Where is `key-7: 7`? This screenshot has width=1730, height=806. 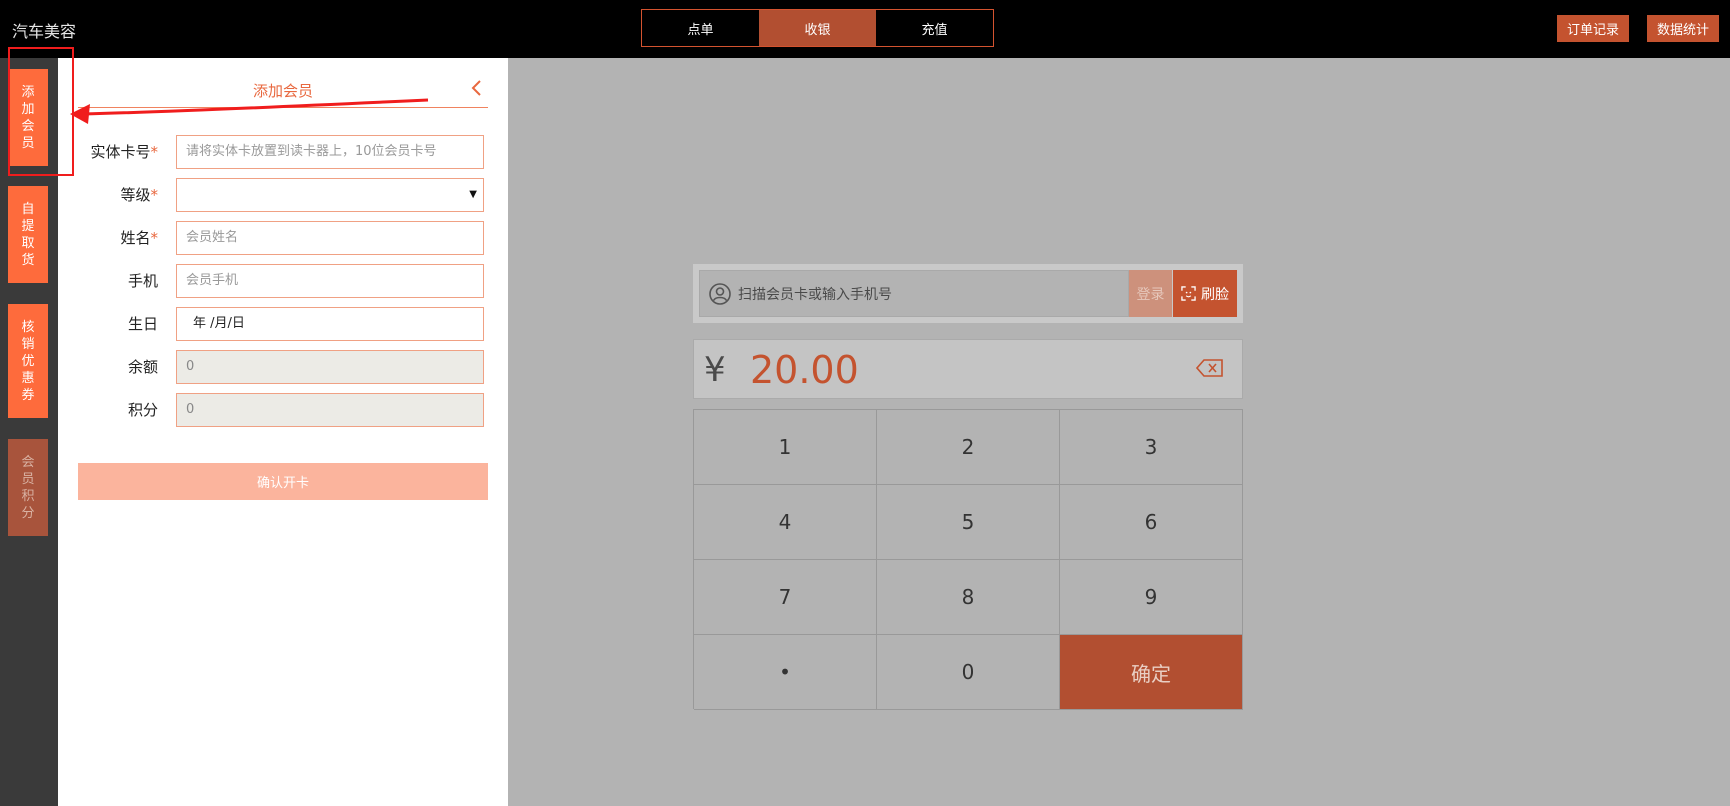
key-7: 7 is located at coordinates (785, 597).